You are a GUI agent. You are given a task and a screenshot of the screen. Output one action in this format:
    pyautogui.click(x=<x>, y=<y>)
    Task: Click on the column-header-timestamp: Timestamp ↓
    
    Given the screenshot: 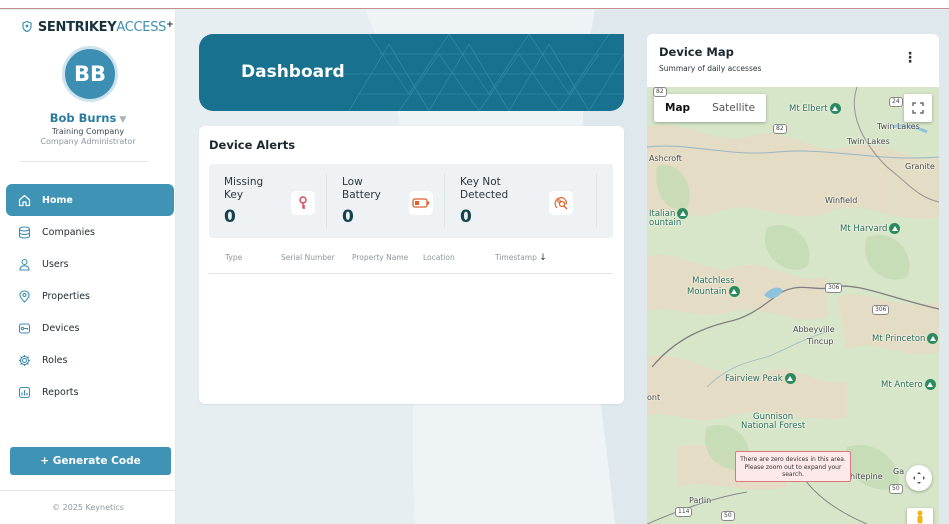 What is the action you would take?
    pyautogui.click(x=521, y=258)
    